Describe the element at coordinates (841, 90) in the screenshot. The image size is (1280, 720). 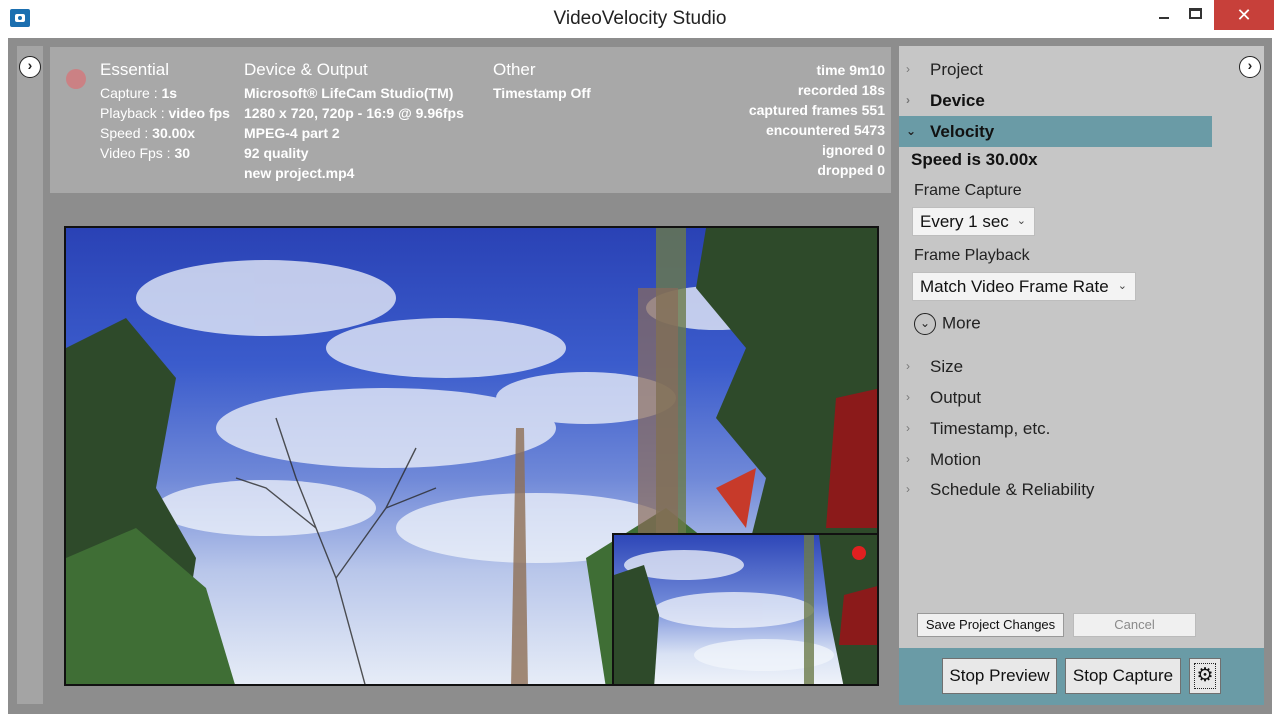
I see `stat-recorded: recorded 18s` at that location.